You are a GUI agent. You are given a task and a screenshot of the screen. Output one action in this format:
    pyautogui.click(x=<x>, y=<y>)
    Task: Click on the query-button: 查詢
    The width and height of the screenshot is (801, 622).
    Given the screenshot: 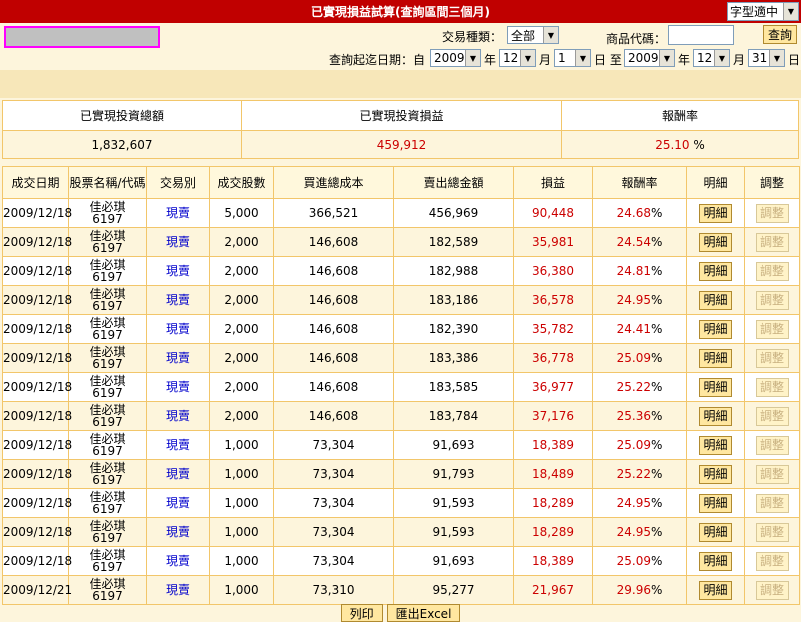 What is the action you would take?
    pyautogui.click(x=780, y=34)
    